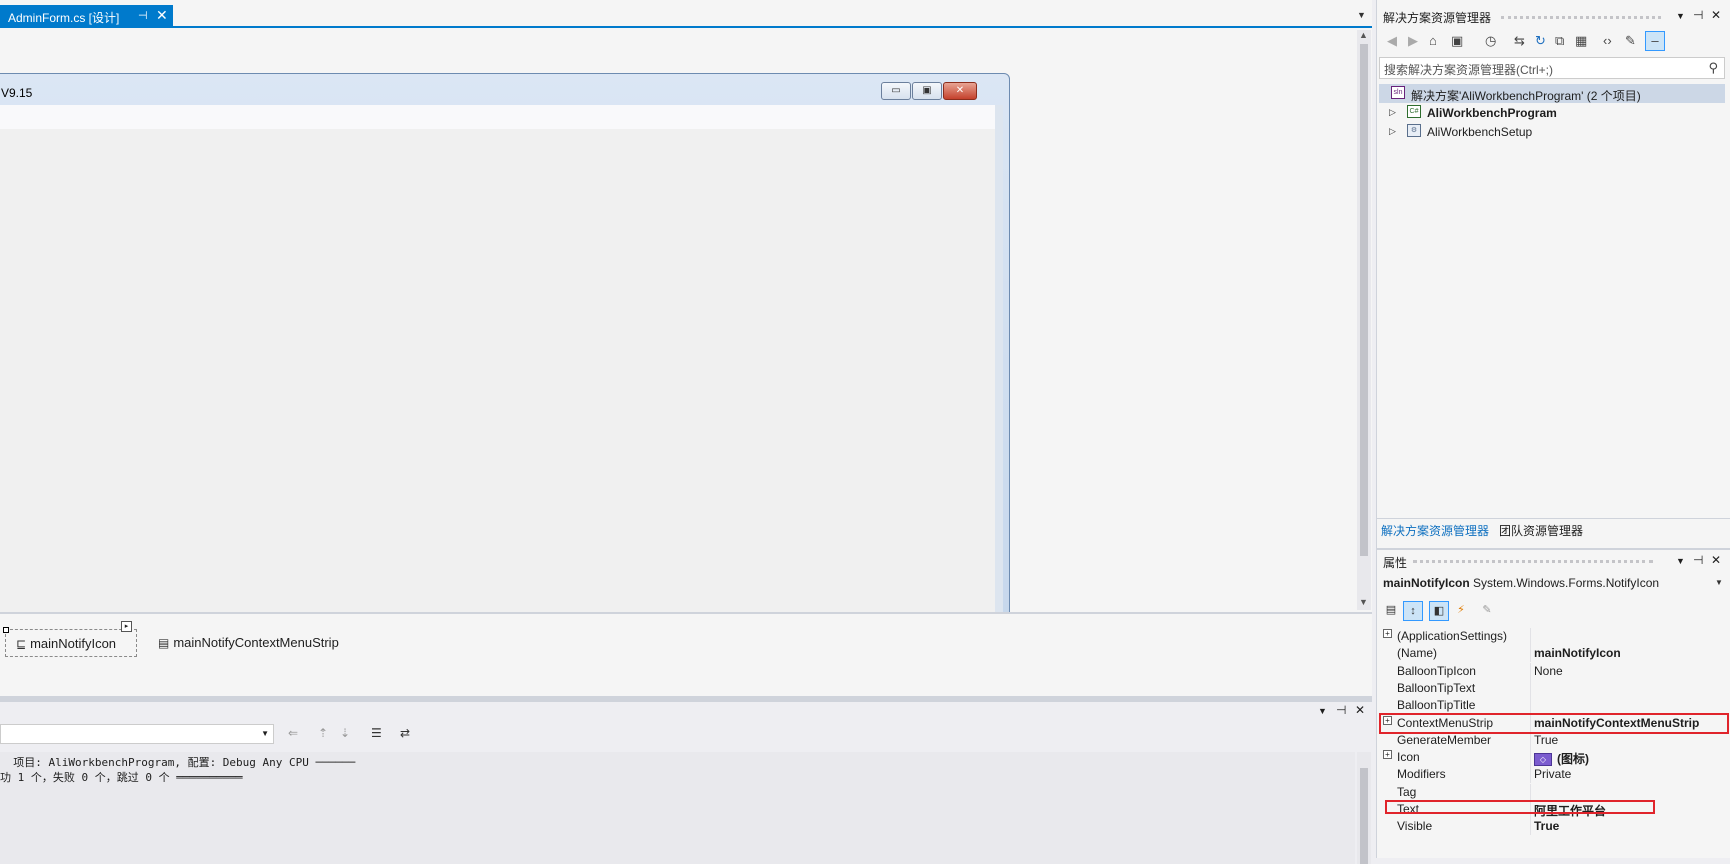 The height and width of the screenshot is (864, 1730). I want to click on tray-item-notify-icon: ▸ ⊑ mainNotifyIcon, so click(70, 639).